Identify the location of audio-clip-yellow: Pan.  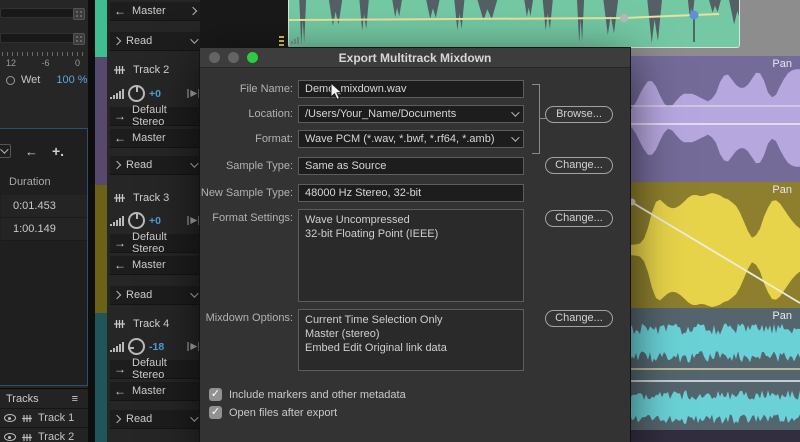
(714, 245).